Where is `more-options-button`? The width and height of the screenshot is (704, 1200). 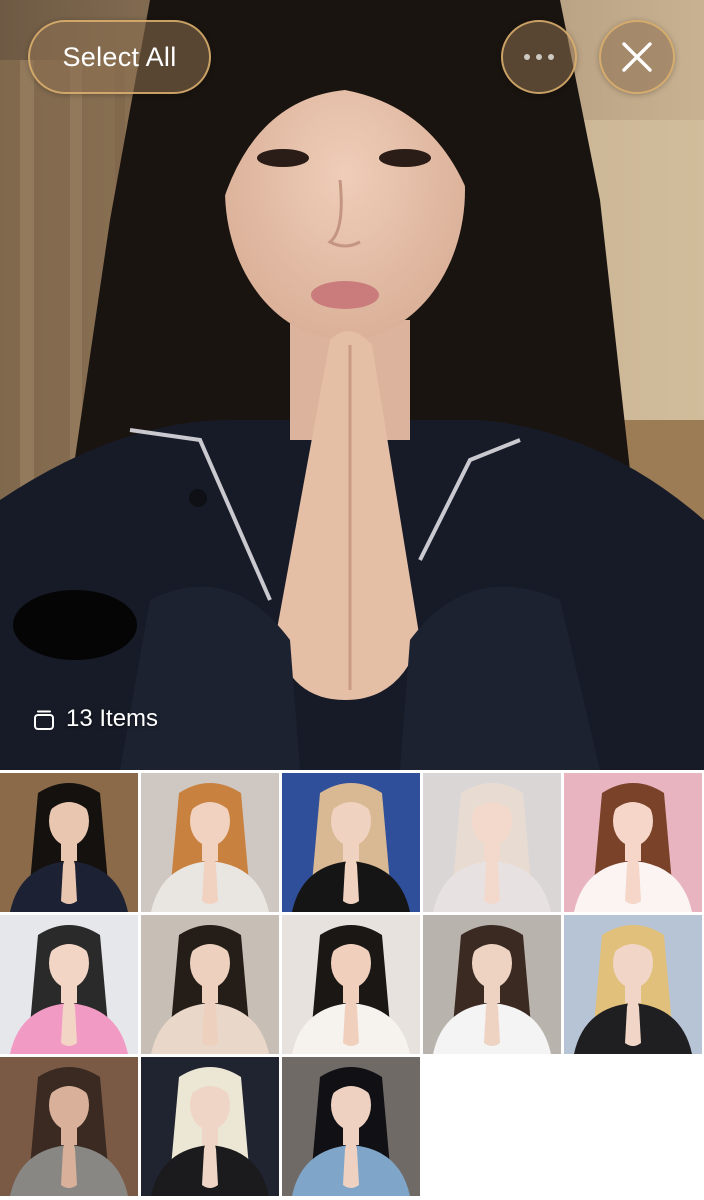 more-options-button is located at coordinates (539, 57).